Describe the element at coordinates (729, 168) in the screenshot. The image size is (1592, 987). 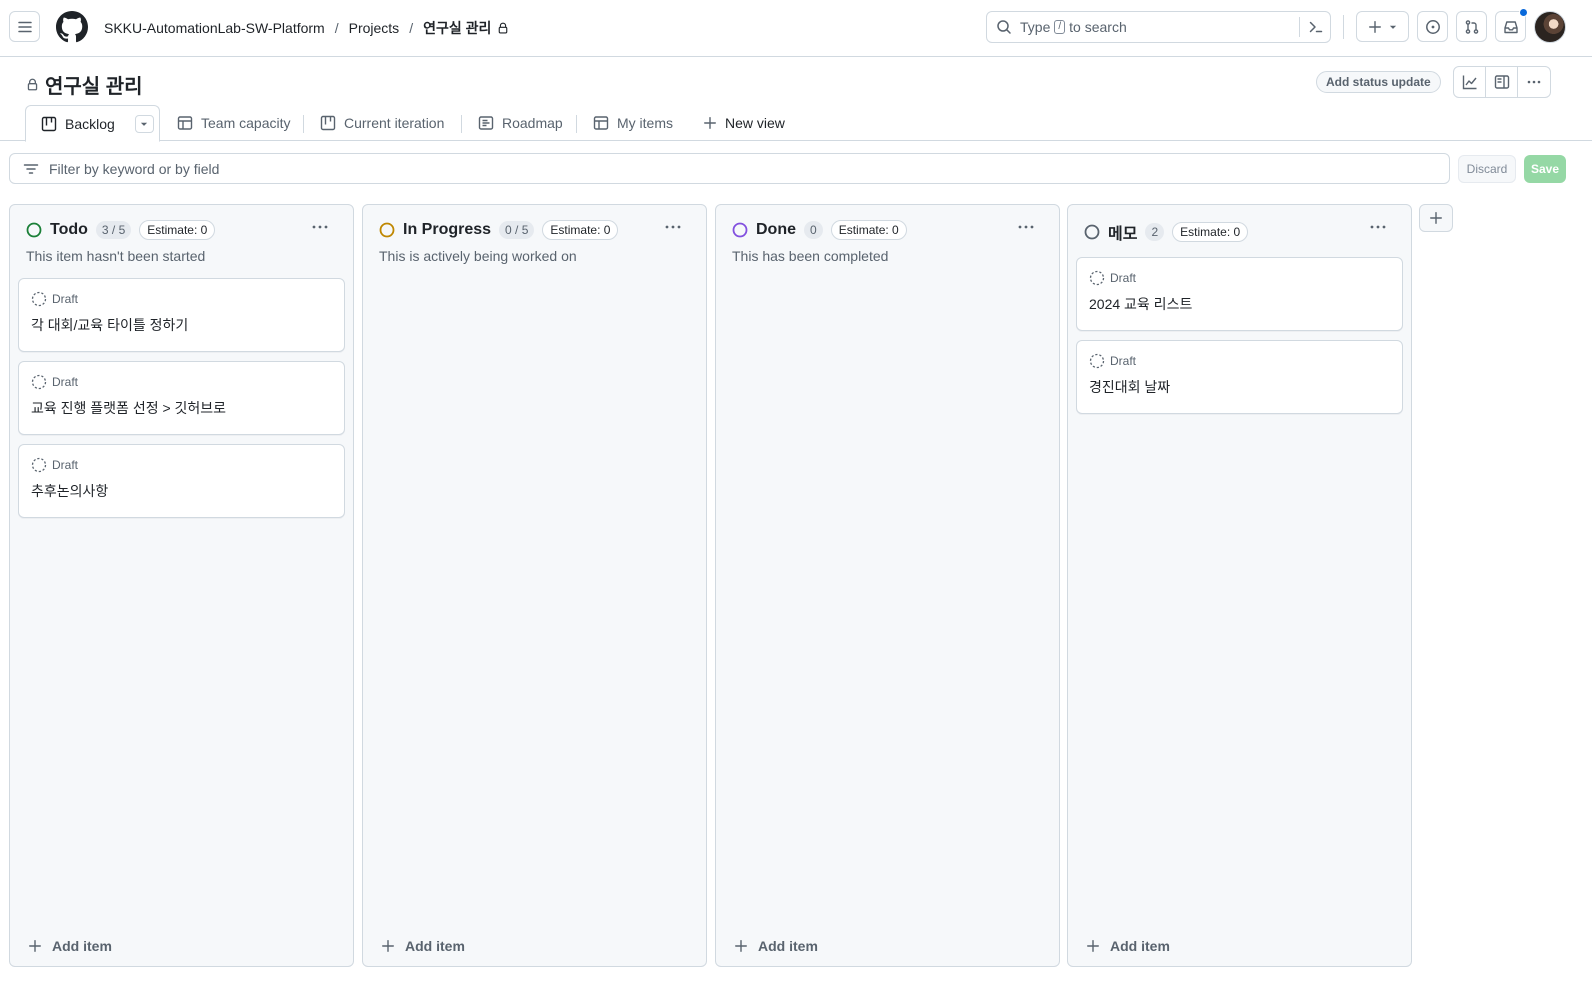
I see `filter-input: Filter by keyword or by field` at that location.